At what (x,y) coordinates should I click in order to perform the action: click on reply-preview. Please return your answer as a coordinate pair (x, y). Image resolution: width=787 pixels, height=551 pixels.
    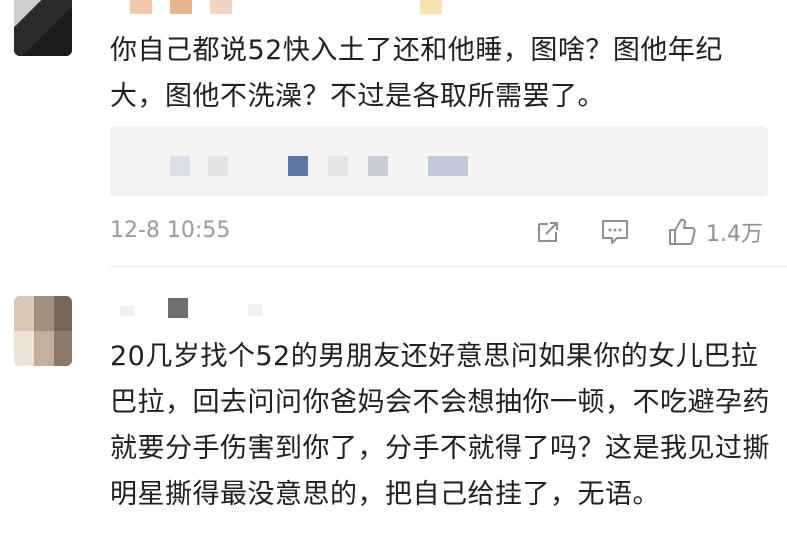
    Looking at the image, I should click on (439, 161).